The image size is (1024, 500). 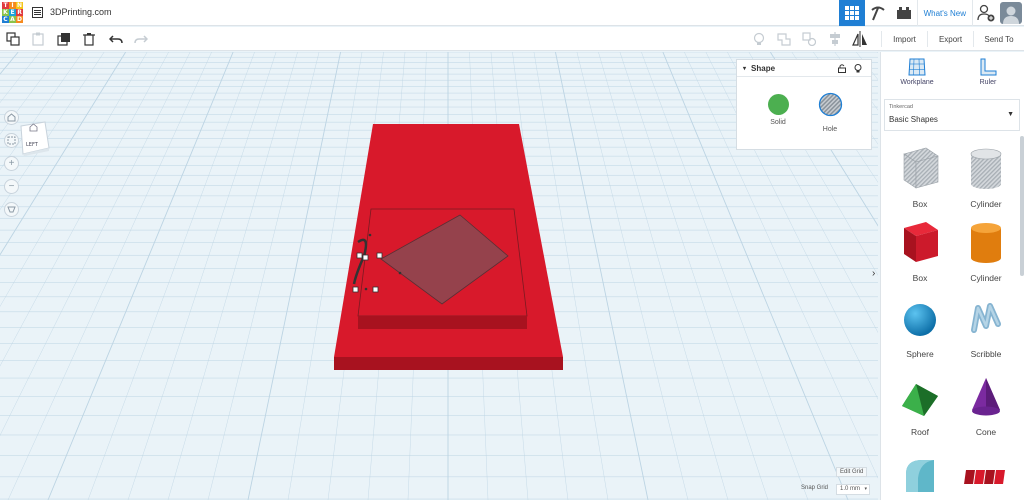 I want to click on shape-label: Cylinder, so click(x=986, y=278).